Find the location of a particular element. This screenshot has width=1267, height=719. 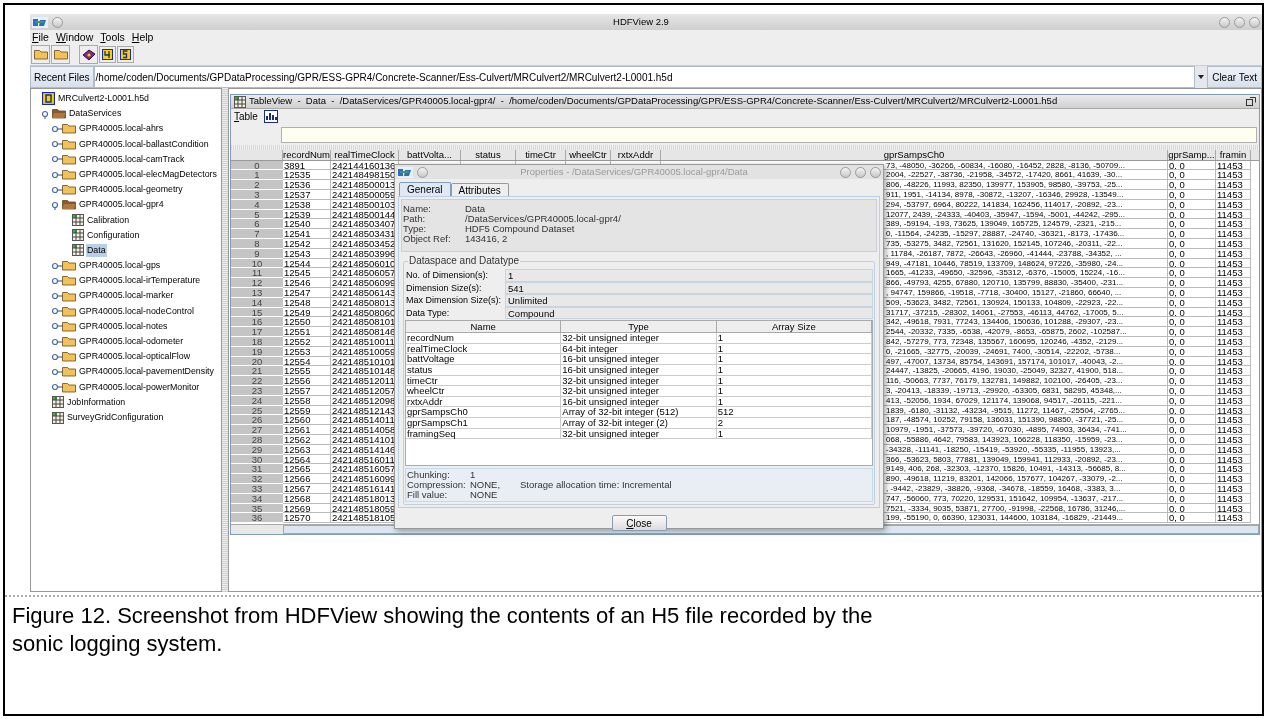

table-cell: 12569 is located at coordinates (297, 508).